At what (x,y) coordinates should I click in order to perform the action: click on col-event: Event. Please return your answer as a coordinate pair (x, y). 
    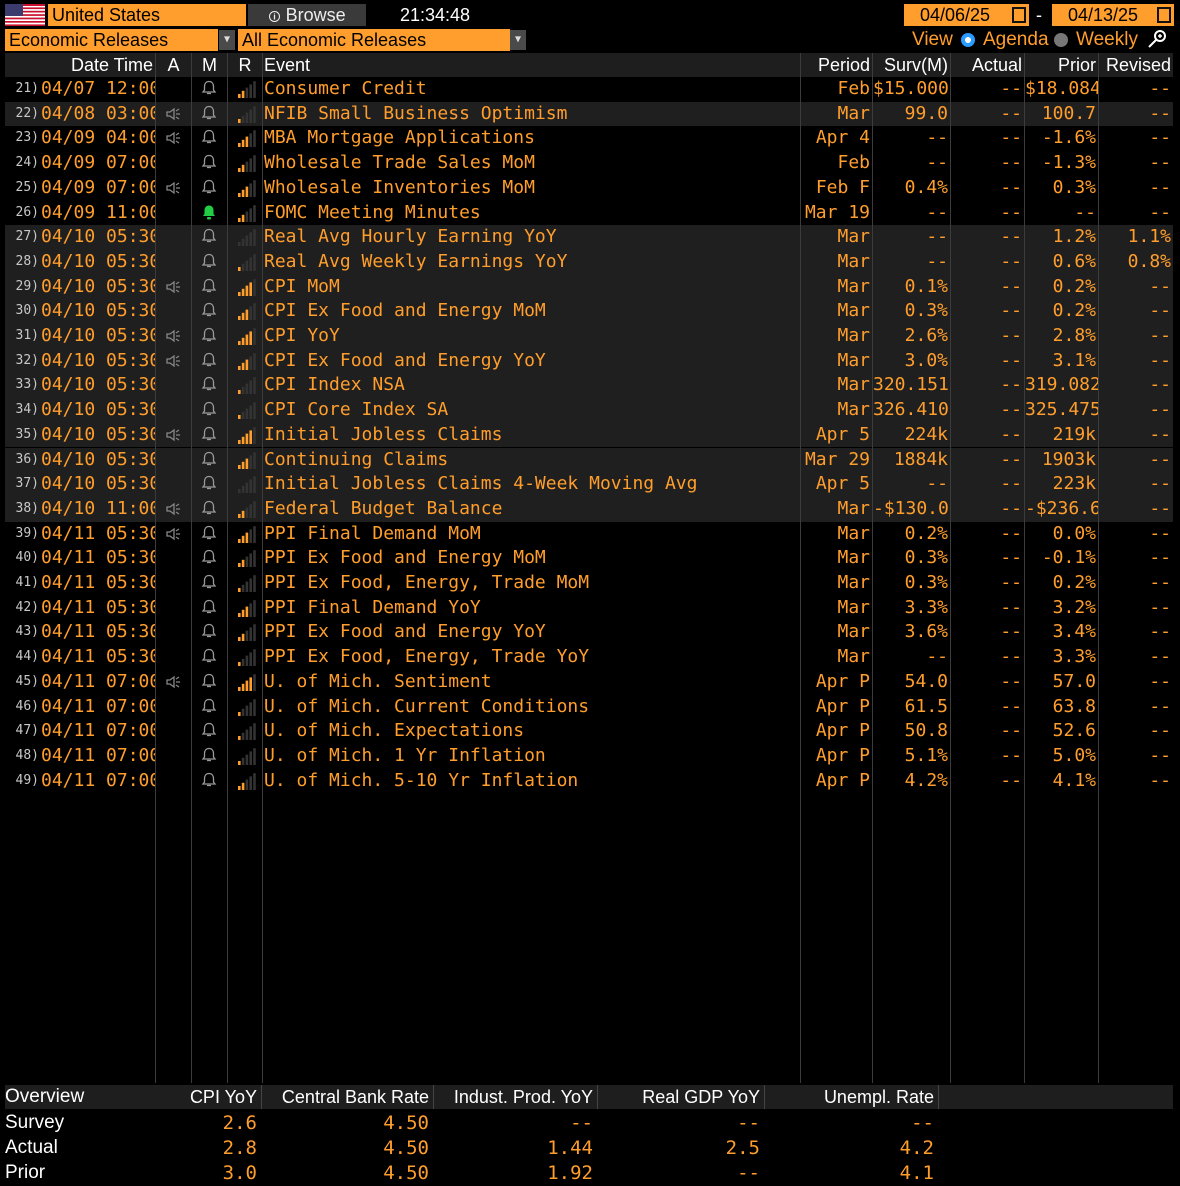
    Looking at the image, I should click on (531, 65).